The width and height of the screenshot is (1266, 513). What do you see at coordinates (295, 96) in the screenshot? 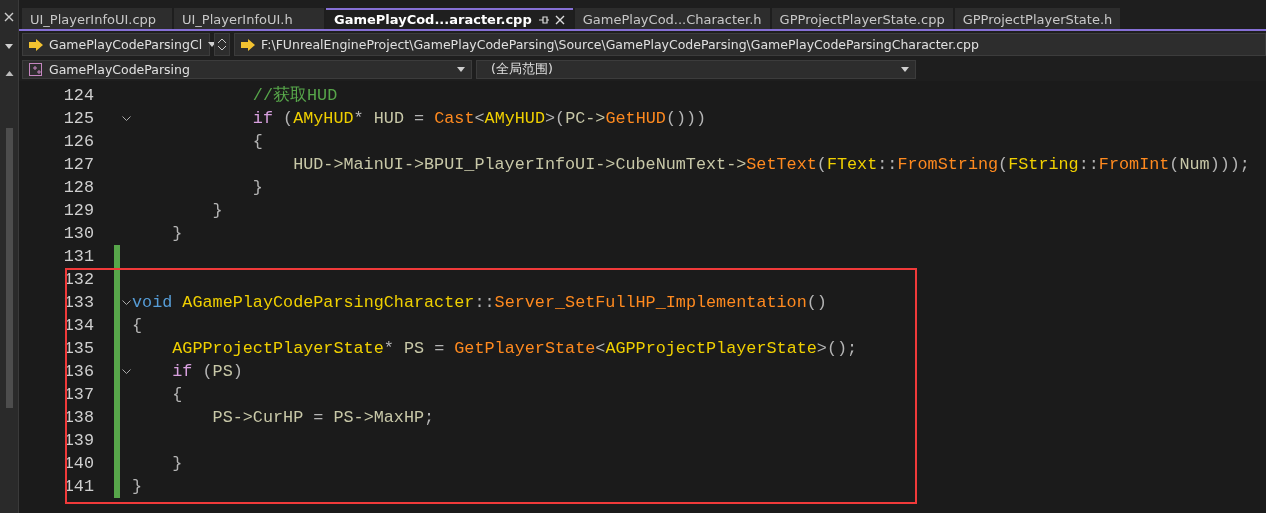
I see `code-line: //获取HUD` at bounding box center [295, 96].